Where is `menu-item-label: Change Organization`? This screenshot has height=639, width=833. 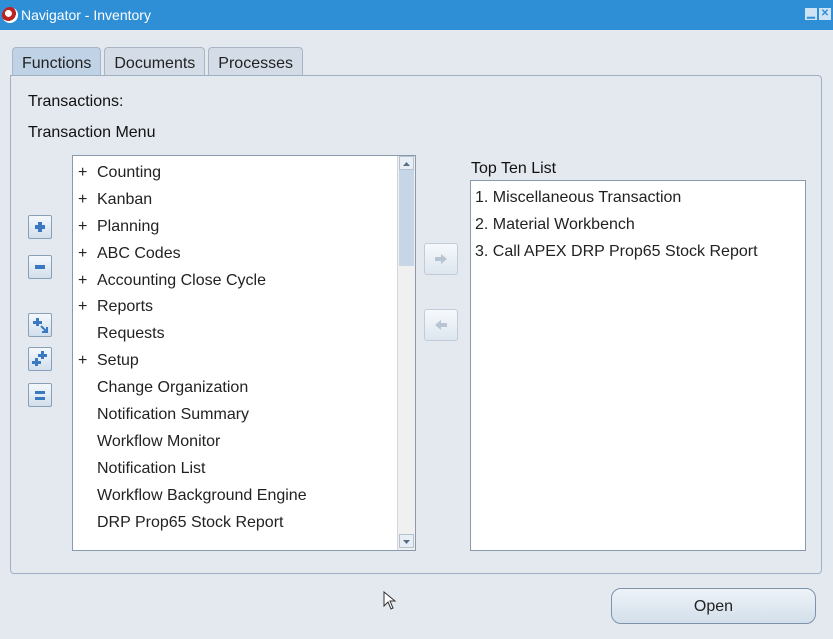 menu-item-label: Change Organization is located at coordinates (173, 387).